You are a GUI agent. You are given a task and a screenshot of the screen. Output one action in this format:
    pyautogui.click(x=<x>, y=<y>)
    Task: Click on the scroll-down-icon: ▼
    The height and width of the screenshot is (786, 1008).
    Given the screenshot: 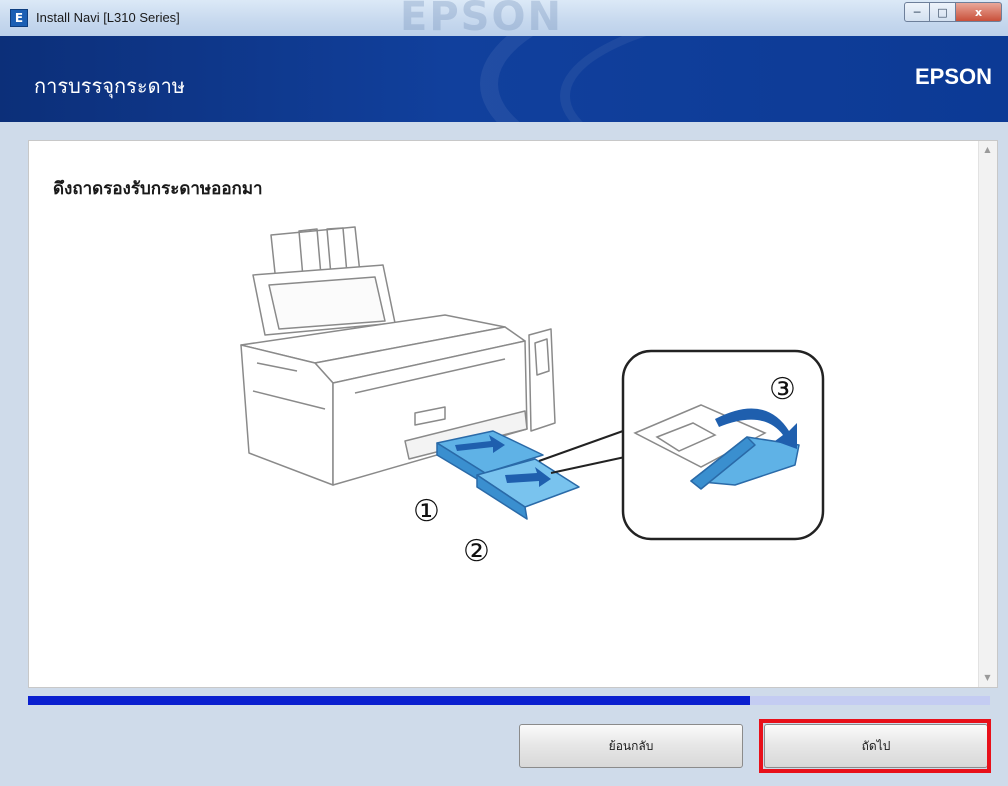 What is the action you would take?
    pyautogui.click(x=987, y=678)
    